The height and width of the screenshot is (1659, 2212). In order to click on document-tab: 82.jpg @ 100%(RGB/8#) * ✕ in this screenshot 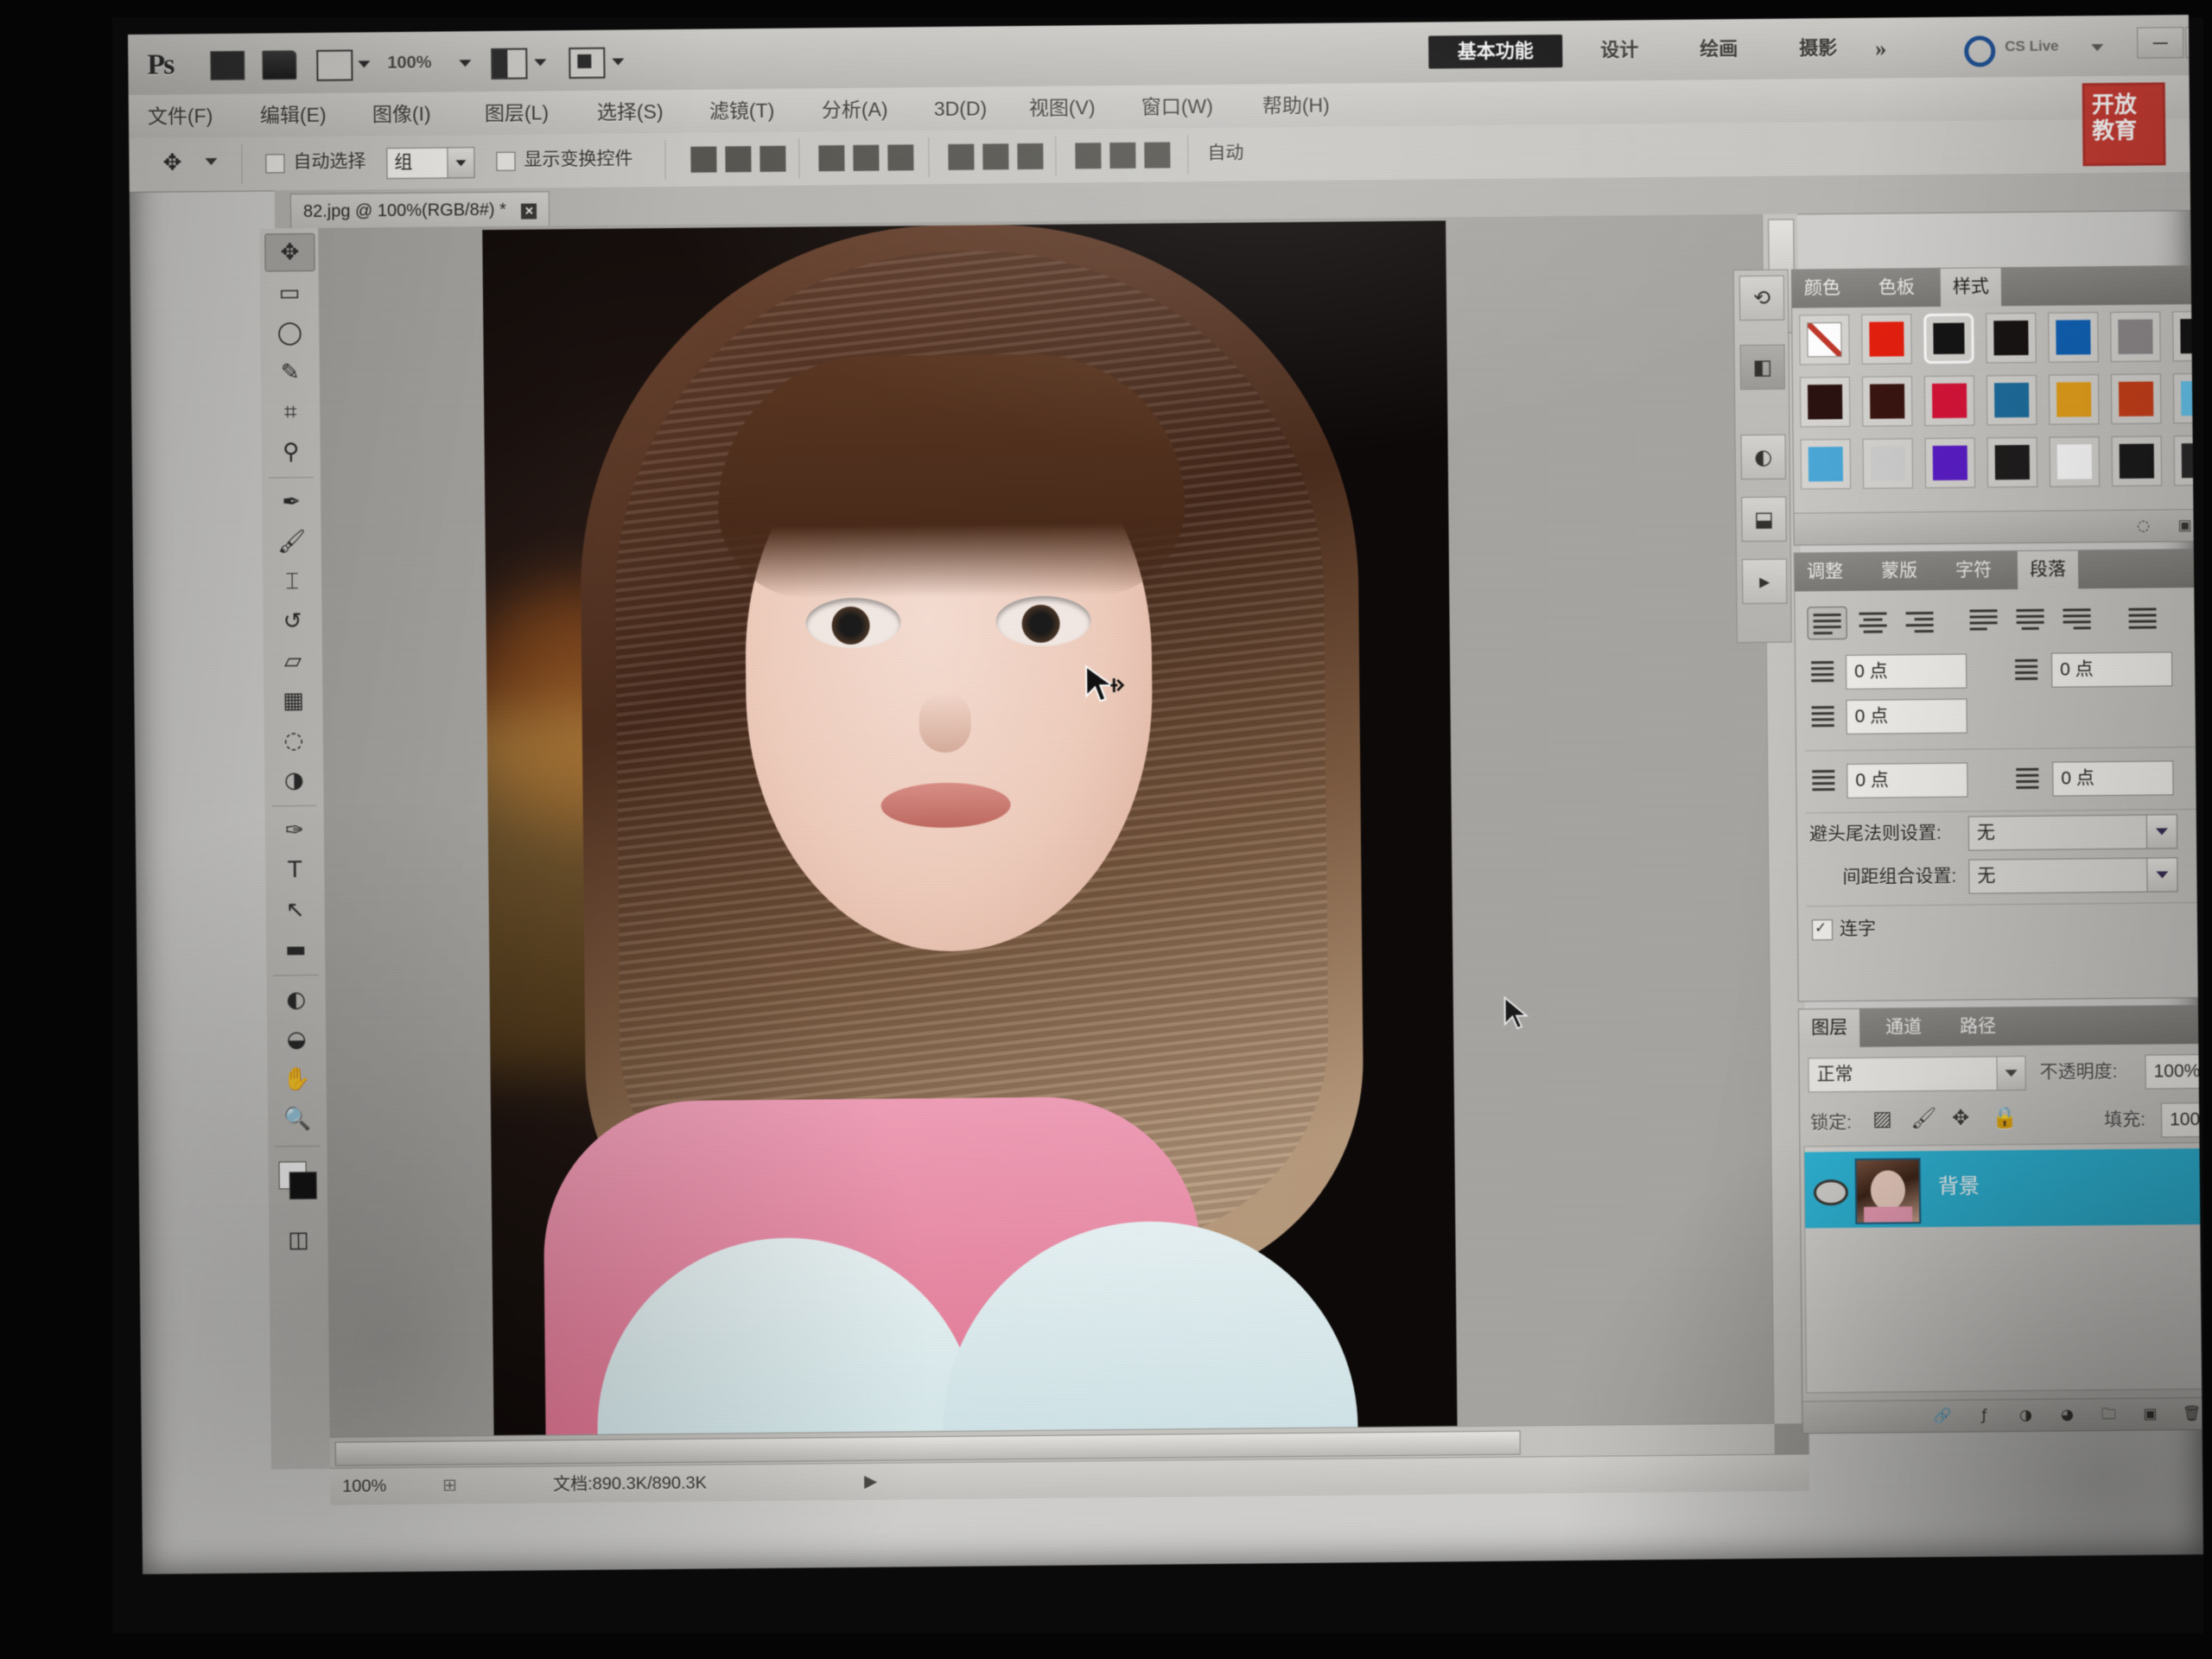, I will do `click(419, 210)`.